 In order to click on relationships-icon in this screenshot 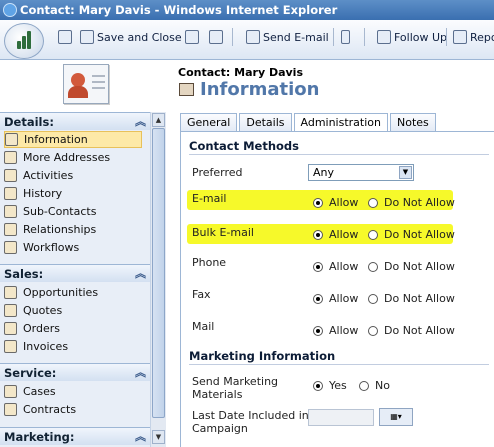, I will do `click(10, 229)`.